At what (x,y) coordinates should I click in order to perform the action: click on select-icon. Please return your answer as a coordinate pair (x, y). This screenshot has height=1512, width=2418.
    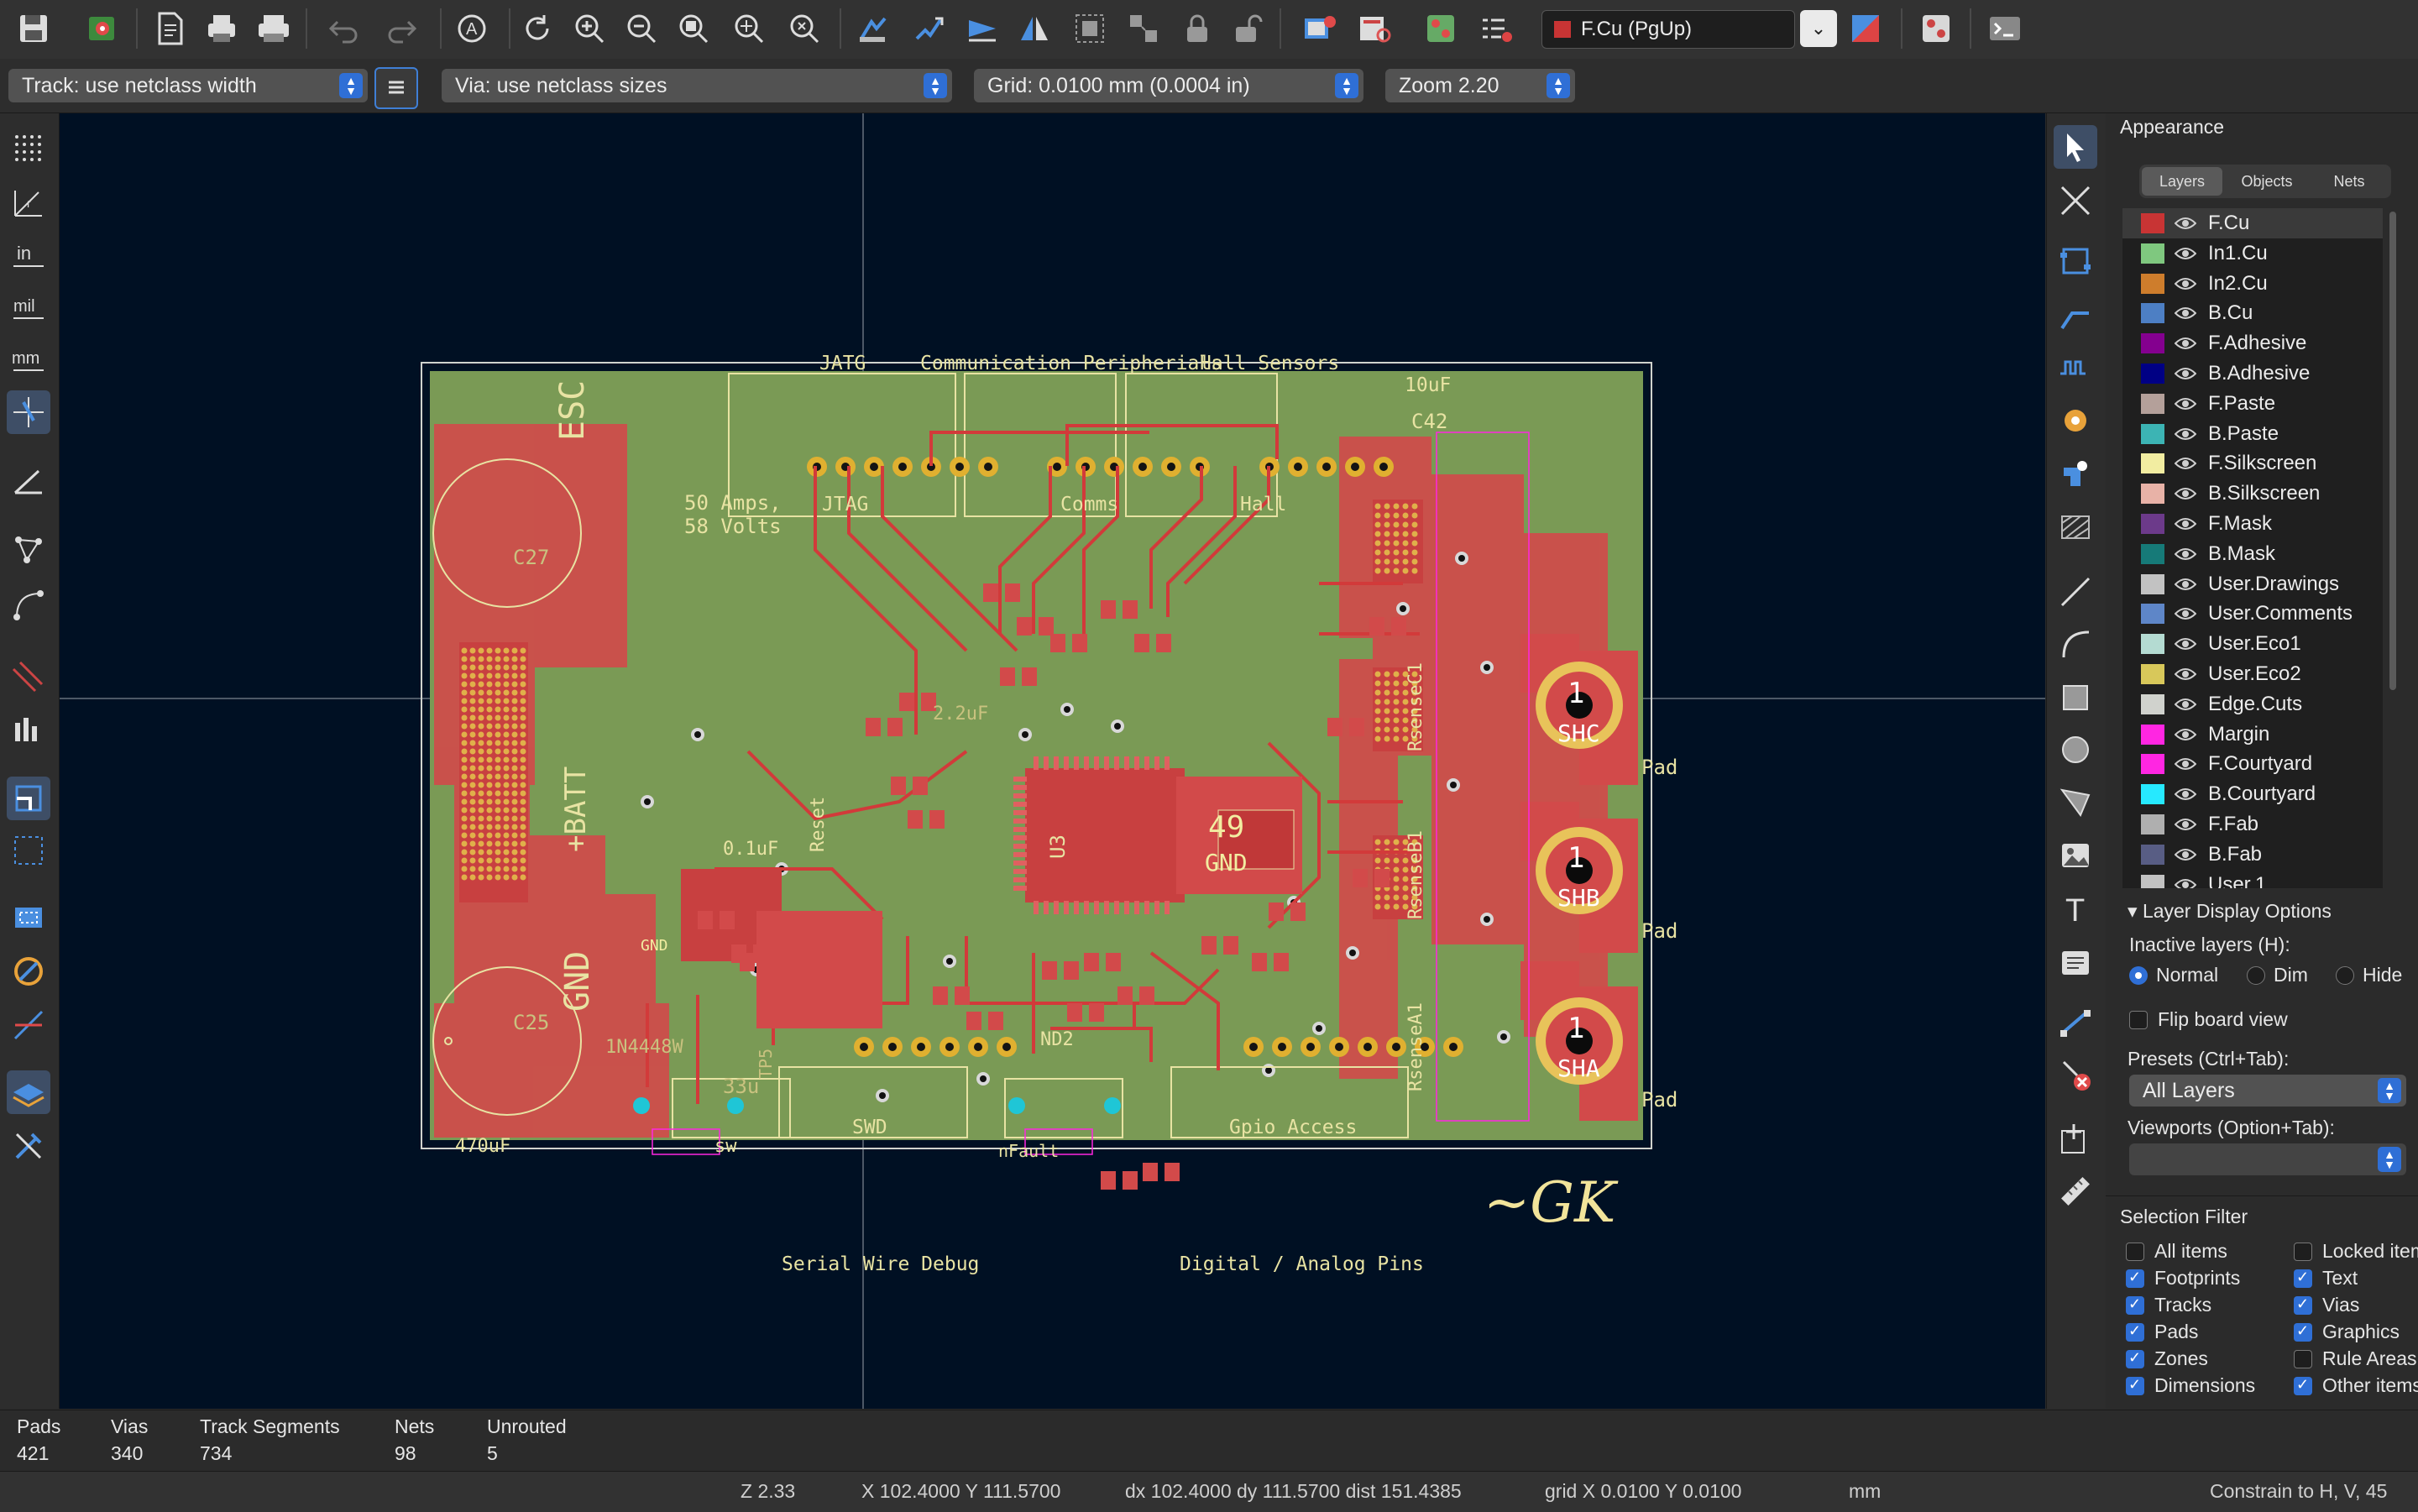
    Looking at the image, I should click on (2075, 147).